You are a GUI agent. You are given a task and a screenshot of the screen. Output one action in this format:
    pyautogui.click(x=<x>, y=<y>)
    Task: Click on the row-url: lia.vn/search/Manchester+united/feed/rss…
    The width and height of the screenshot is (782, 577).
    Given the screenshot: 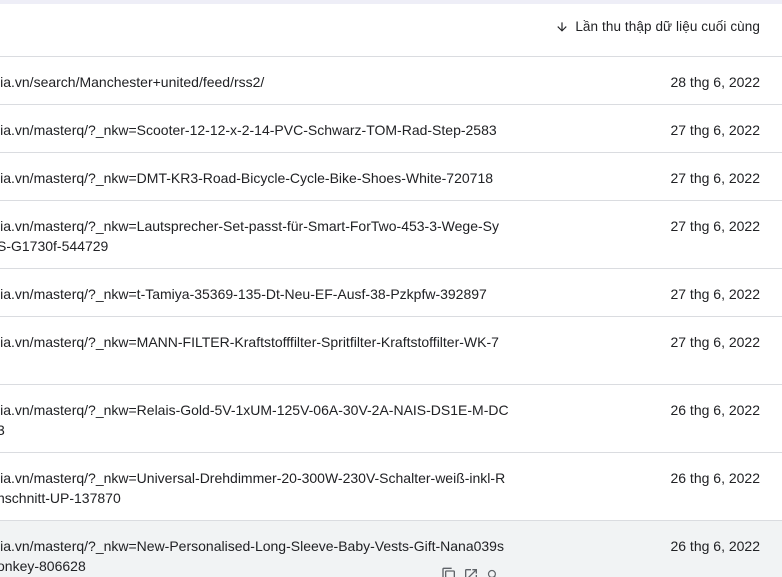 What is the action you would take?
    pyautogui.click(x=132, y=82)
    